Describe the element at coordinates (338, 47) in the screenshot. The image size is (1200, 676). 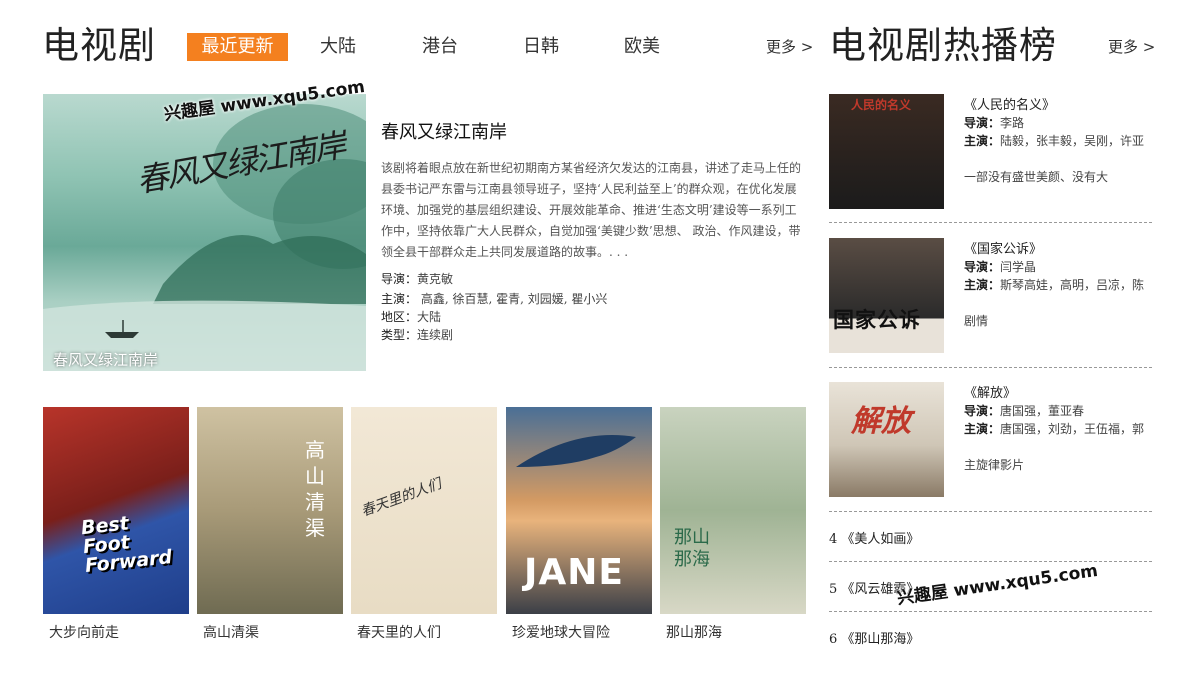
I see `tab-mainland: 大陆` at that location.